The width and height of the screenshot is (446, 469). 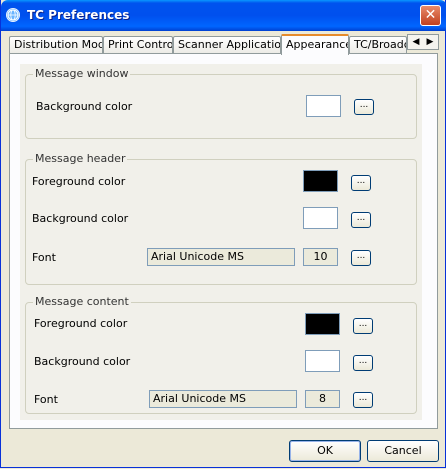 I want to click on tab-tc-broadcast: TC/Broadcast, so click(x=378, y=44).